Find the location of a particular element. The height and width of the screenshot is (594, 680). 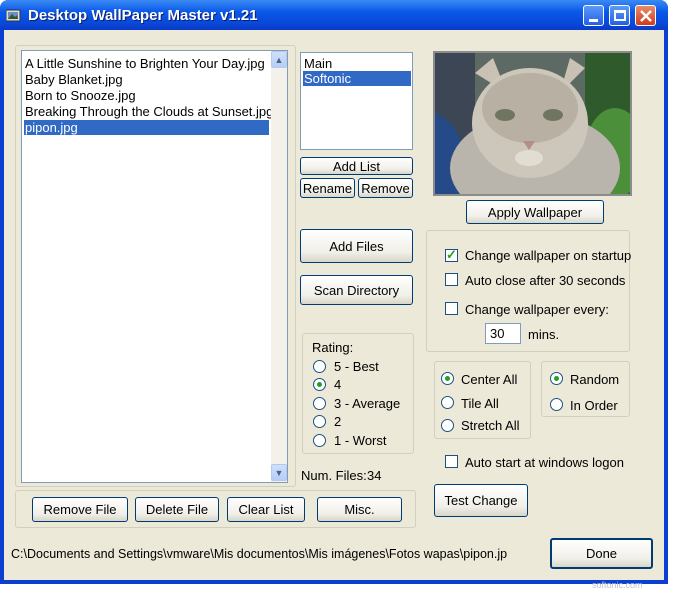

auto-start-checkbox is located at coordinates (451, 461).